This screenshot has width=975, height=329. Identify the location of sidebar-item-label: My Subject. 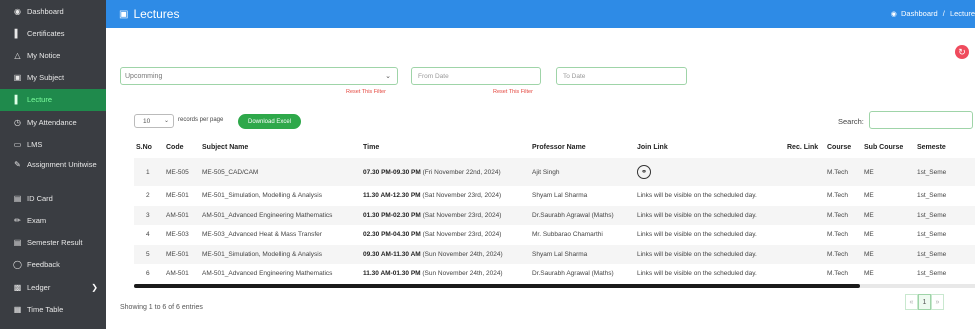
(46, 78).